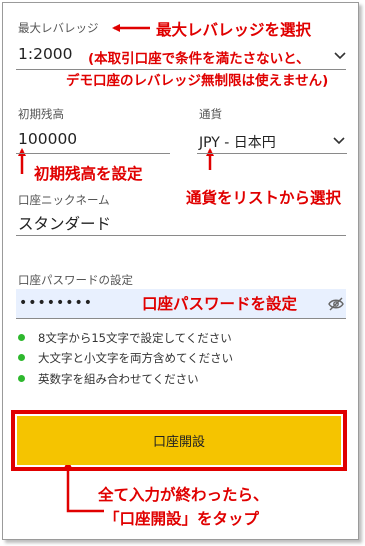 This screenshot has height=546, width=365. I want to click on requirement-item: 8文字から15文字で設定してください, so click(135, 338).